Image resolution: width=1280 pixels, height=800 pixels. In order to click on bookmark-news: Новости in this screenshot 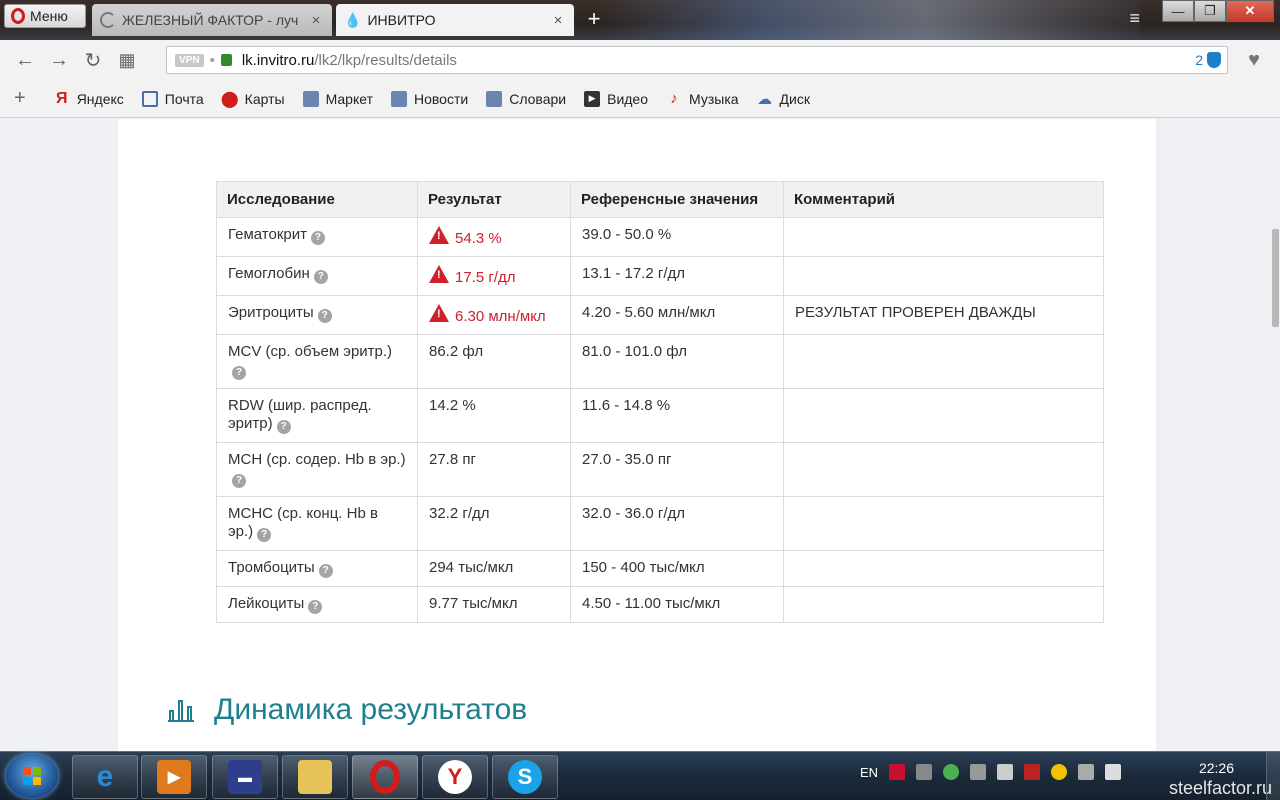, I will do `click(430, 98)`.